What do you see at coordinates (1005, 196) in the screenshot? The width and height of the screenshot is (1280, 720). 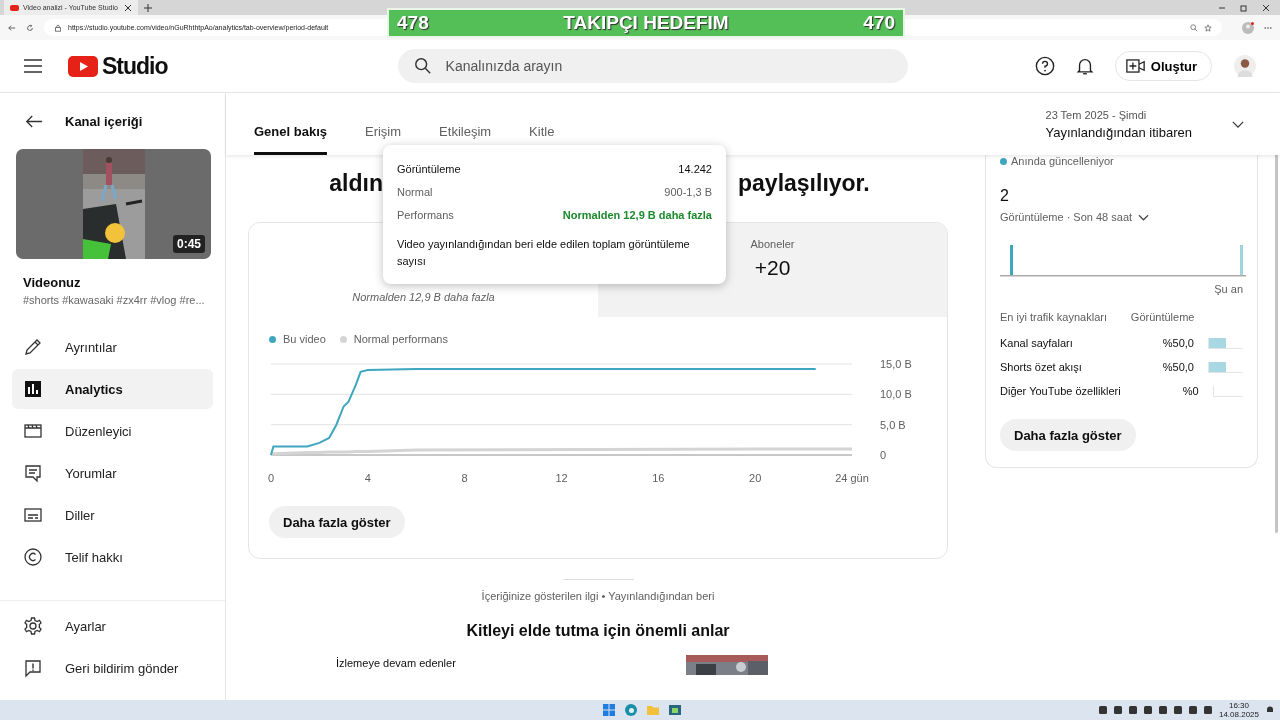 I see `realtime-count: 2` at bounding box center [1005, 196].